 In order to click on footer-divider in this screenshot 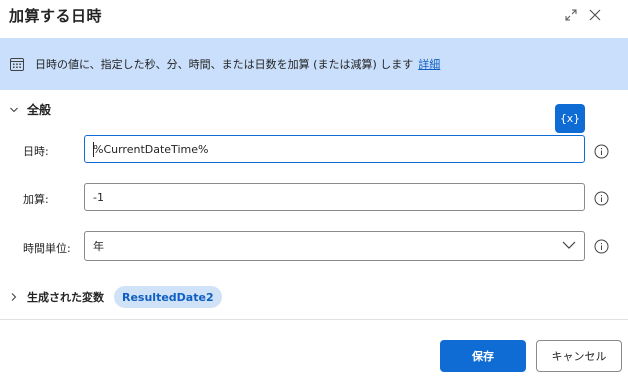, I will do `click(314, 319)`.